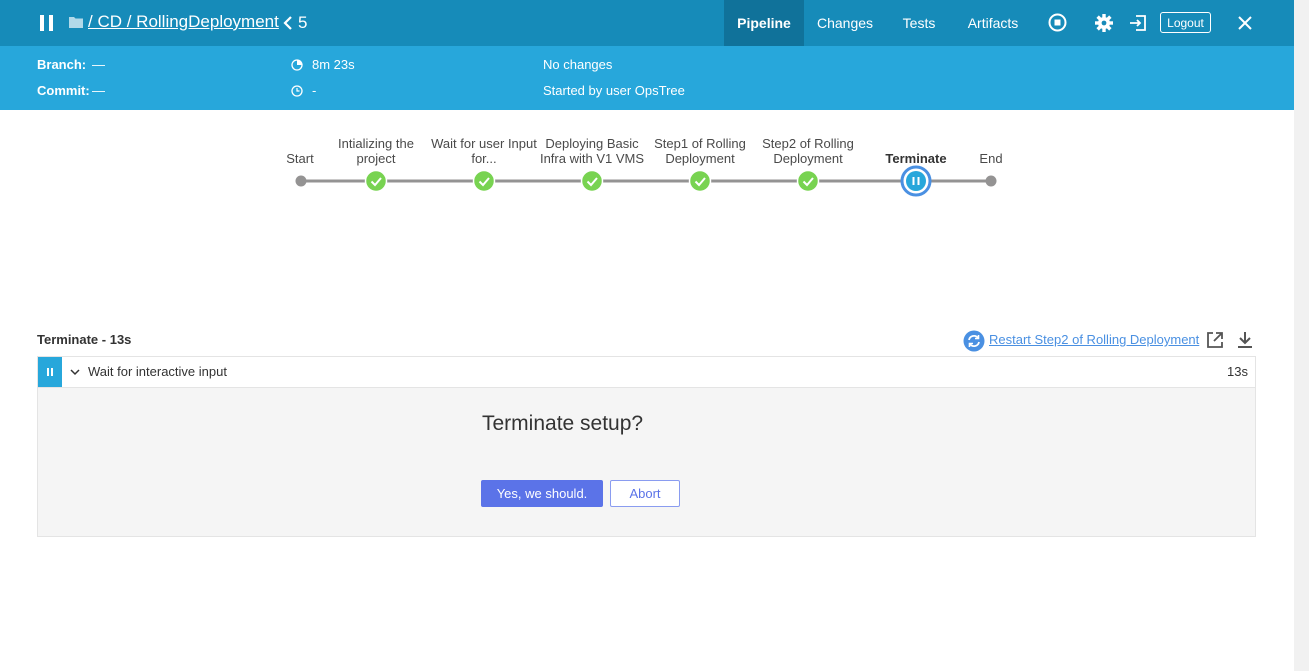  I want to click on cause-value: Started by user OpsTree, so click(614, 90).